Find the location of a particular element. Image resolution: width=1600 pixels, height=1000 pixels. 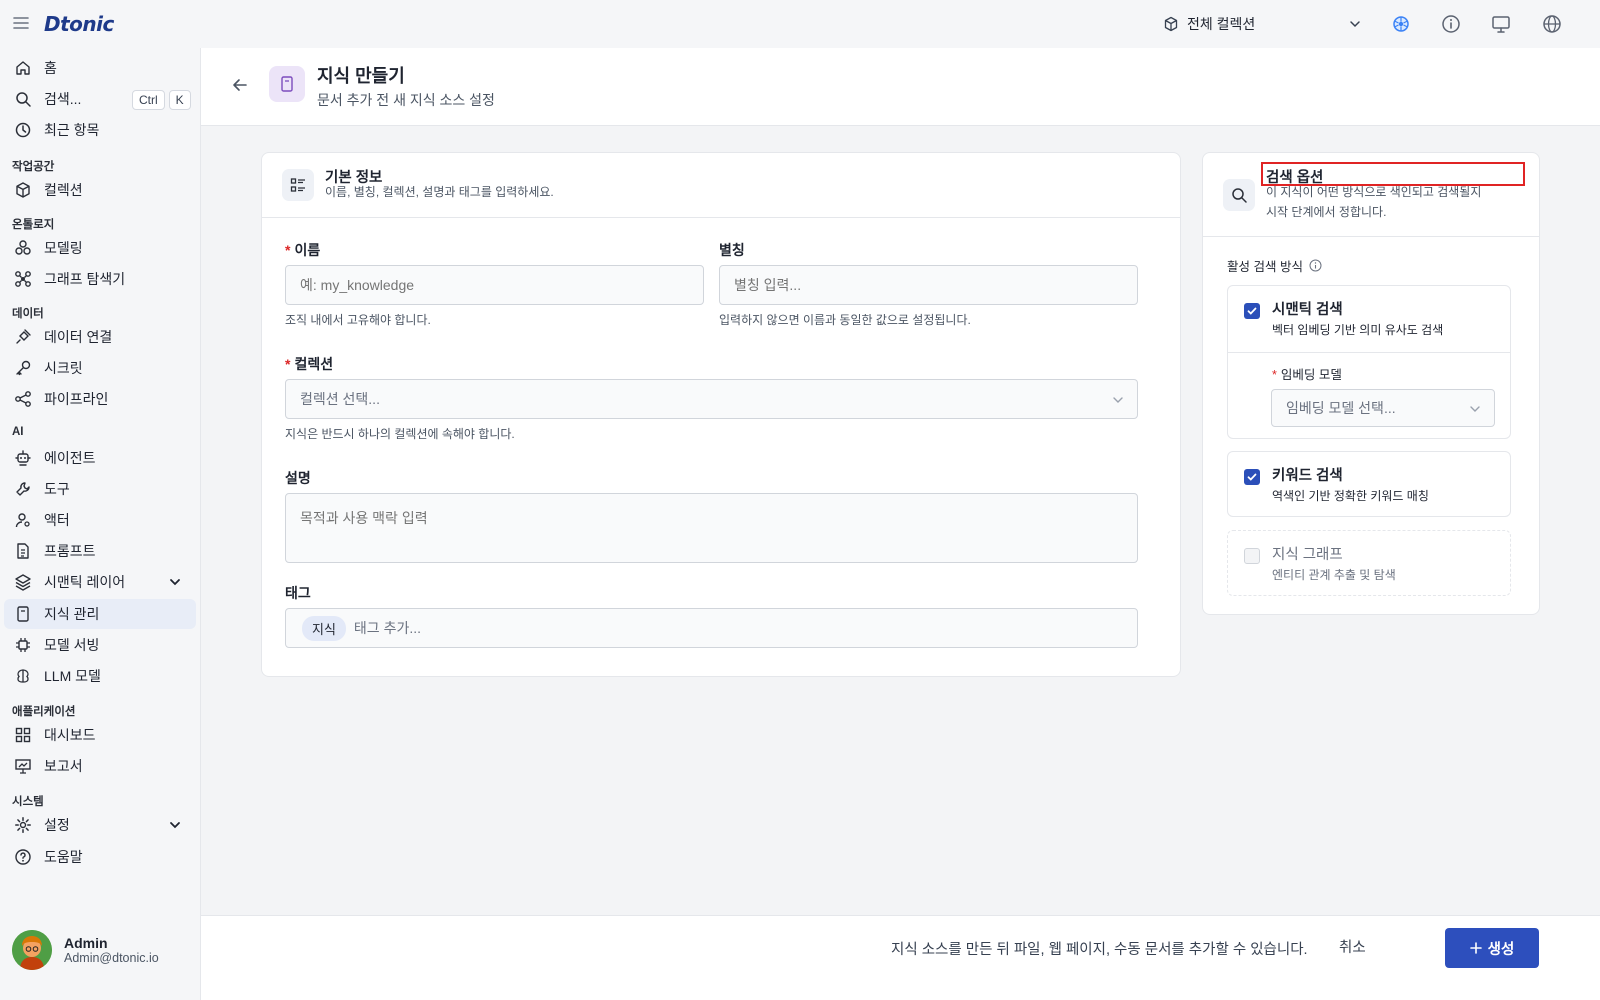

sidebar-item-pipeline: 파이프라인 is located at coordinates (100, 399).